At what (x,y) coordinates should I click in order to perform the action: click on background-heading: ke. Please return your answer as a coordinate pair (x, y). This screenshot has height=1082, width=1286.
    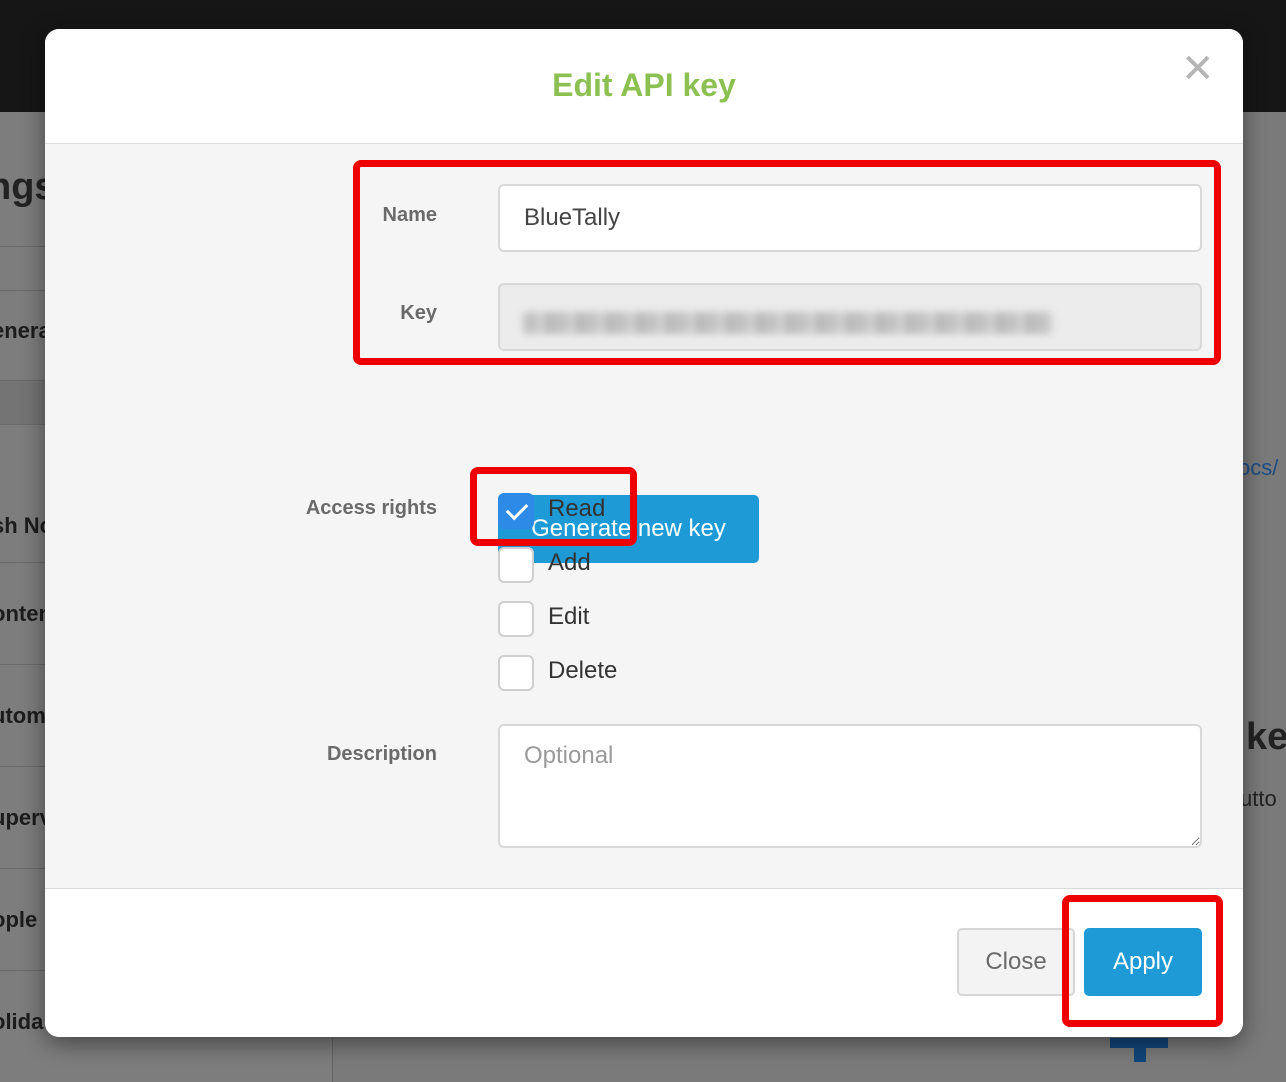
    Looking at the image, I should click on (1266, 737).